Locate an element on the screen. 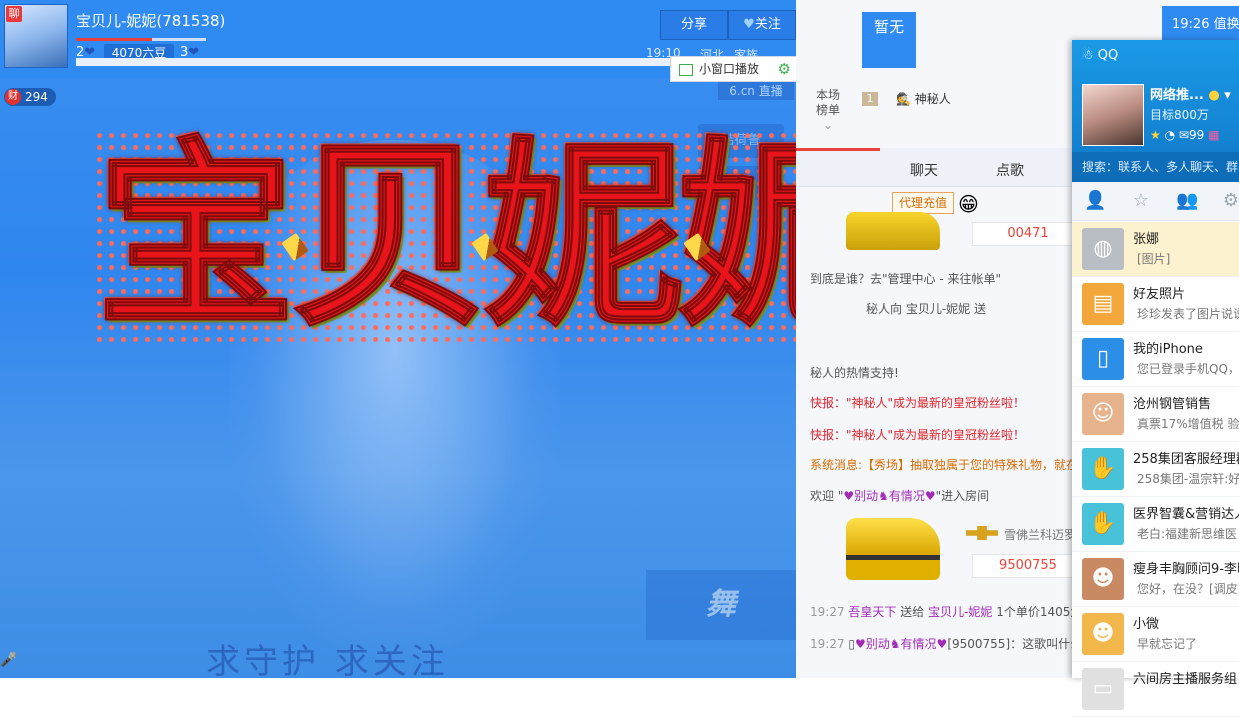  contact-name: 258集团客服经理群 is located at coordinates (1186, 459).